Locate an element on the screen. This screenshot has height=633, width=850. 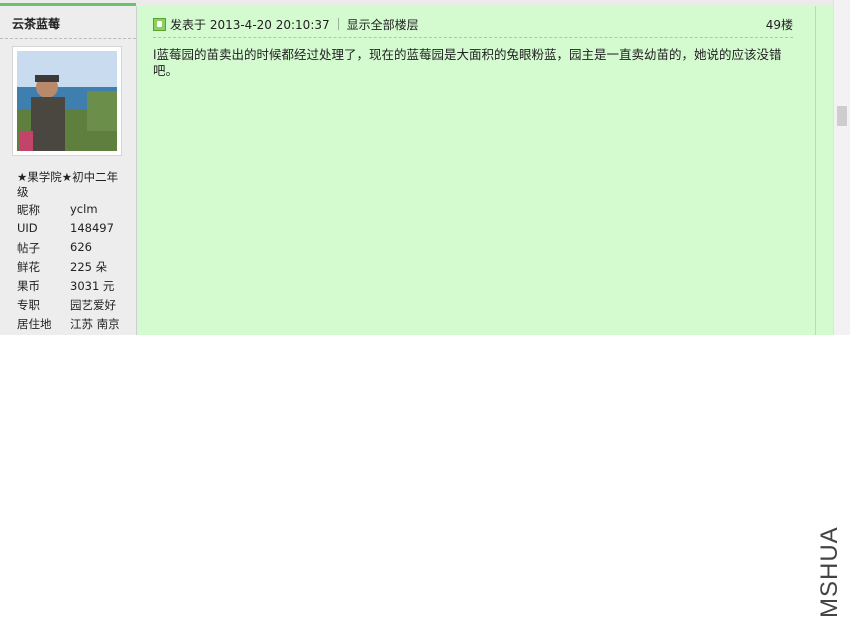
info-row-posts: 帖子 626 is located at coordinates (68, 249).